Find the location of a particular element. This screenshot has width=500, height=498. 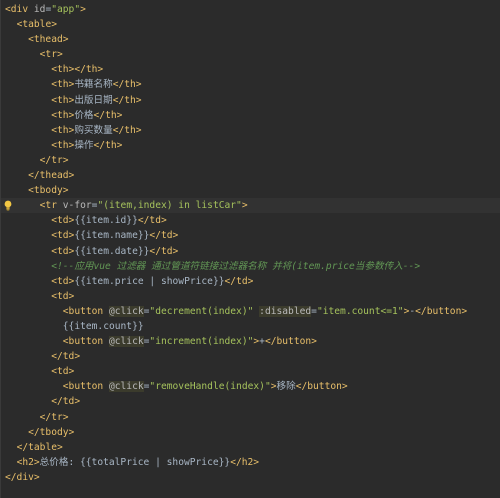

code-token: 总价格: {{totalPrice | showPrice}} is located at coordinates (135, 462).